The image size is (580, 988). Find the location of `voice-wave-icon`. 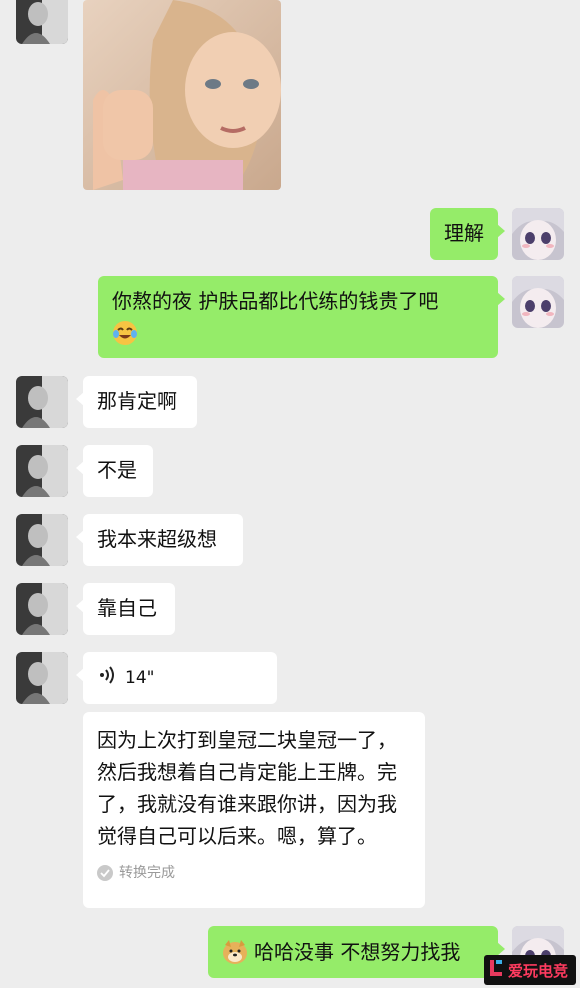

voice-wave-icon is located at coordinates (107, 678).